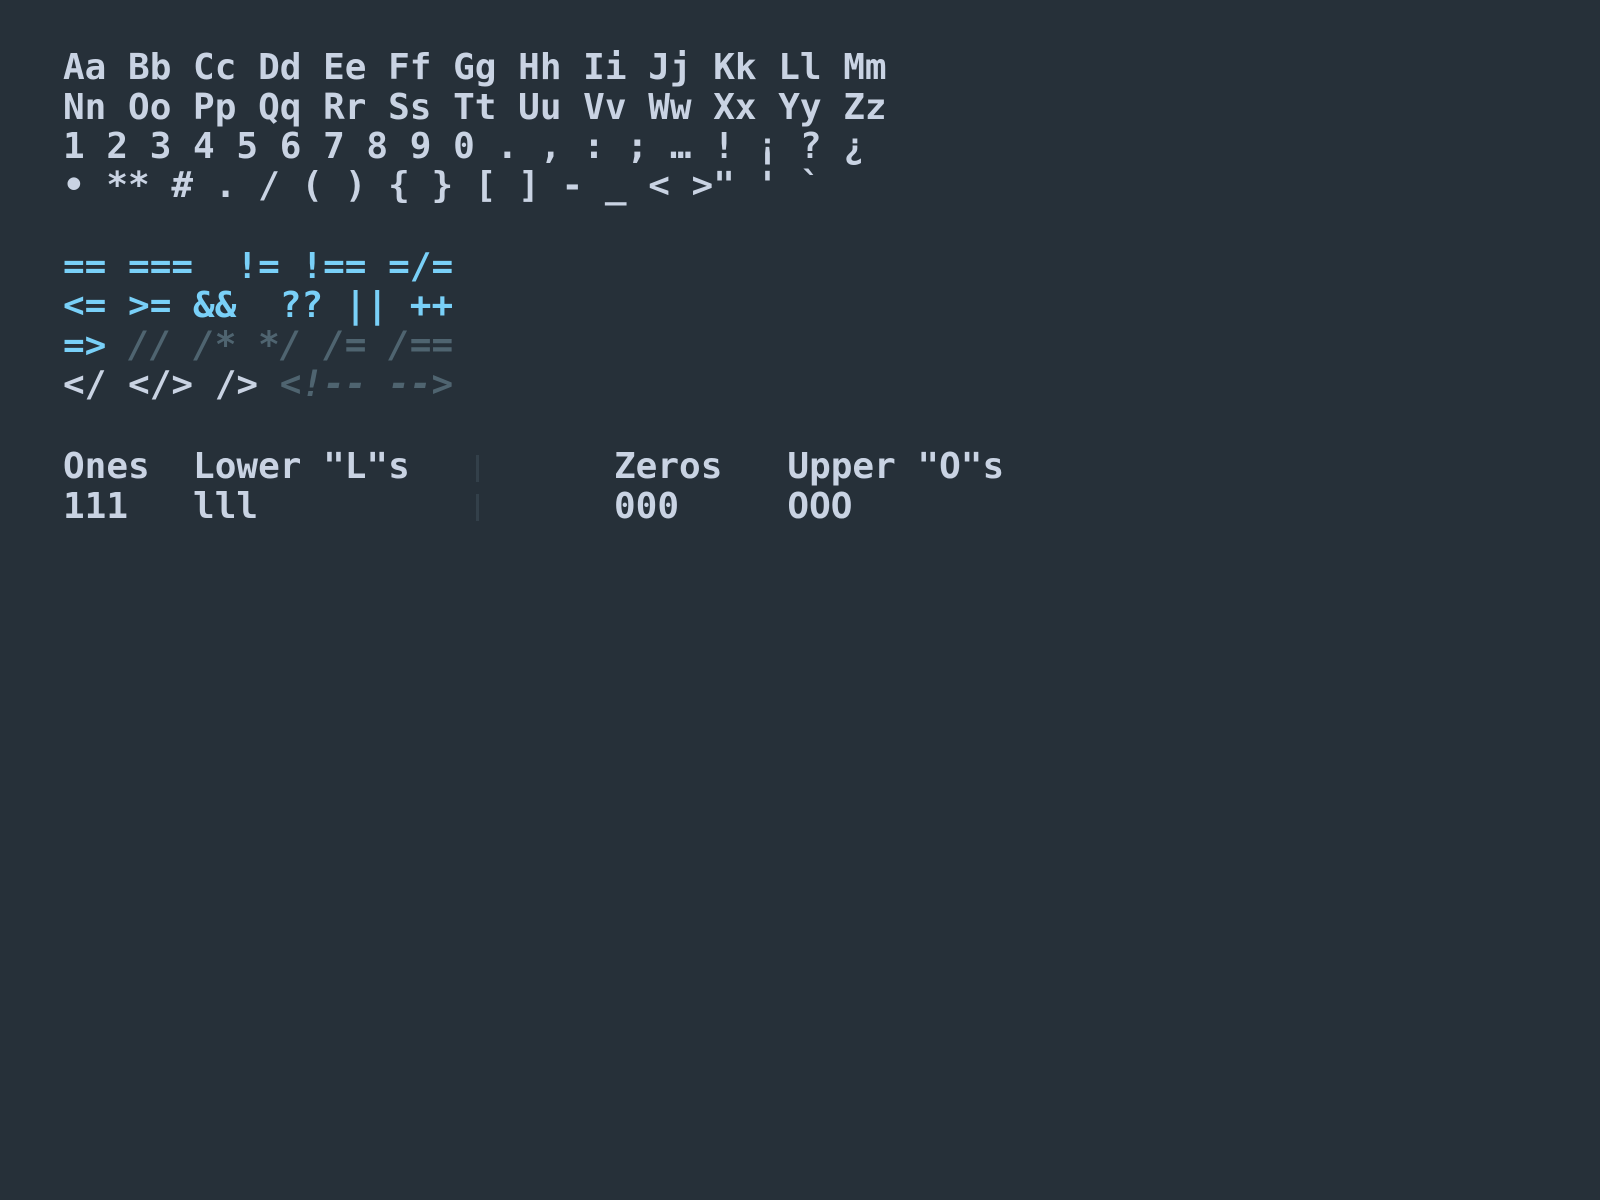 The height and width of the screenshot is (1200, 1600). What do you see at coordinates (161, 506) in the screenshot?
I see `comparison-values-left: 111 lll` at bounding box center [161, 506].